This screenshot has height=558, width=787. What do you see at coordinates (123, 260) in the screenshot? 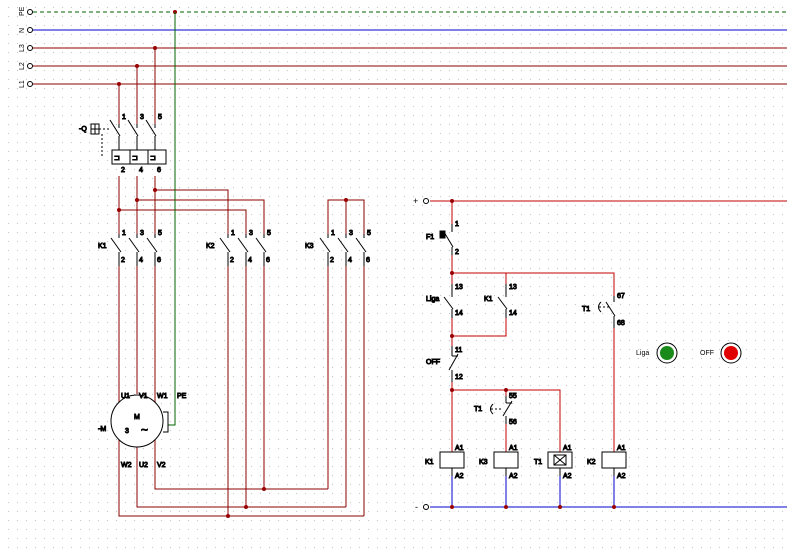
I see `k1-bottom-2: 2` at bounding box center [123, 260].